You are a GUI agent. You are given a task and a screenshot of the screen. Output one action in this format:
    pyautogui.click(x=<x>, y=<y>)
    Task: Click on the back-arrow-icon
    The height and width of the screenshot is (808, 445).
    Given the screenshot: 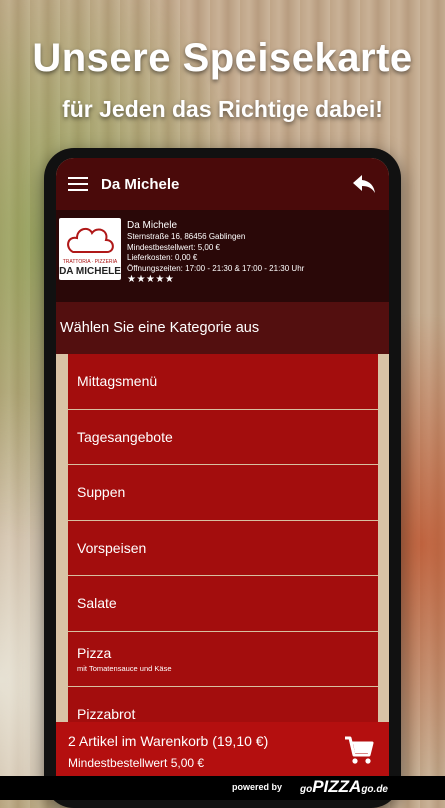 What is the action you would take?
    pyautogui.click(x=364, y=184)
    